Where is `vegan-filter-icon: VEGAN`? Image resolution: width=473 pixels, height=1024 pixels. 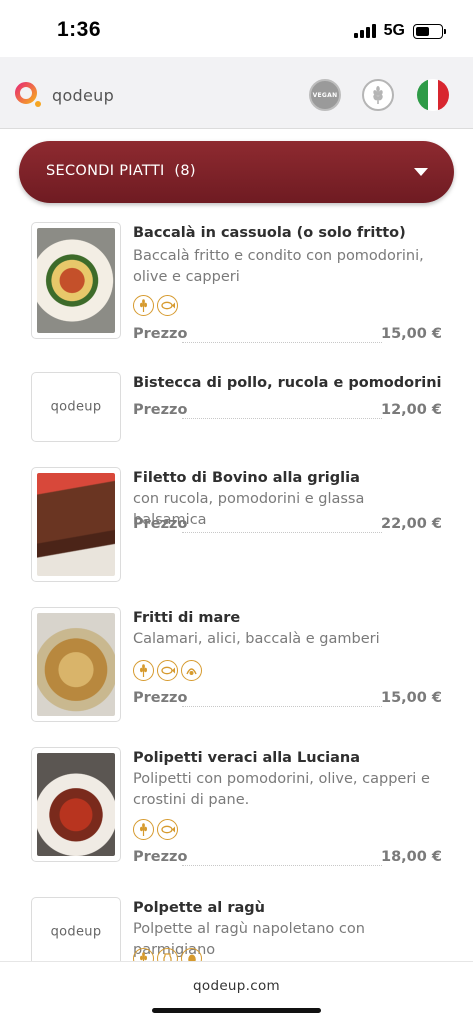 vegan-filter-icon: VEGAN is located at coordinates (325, 95).